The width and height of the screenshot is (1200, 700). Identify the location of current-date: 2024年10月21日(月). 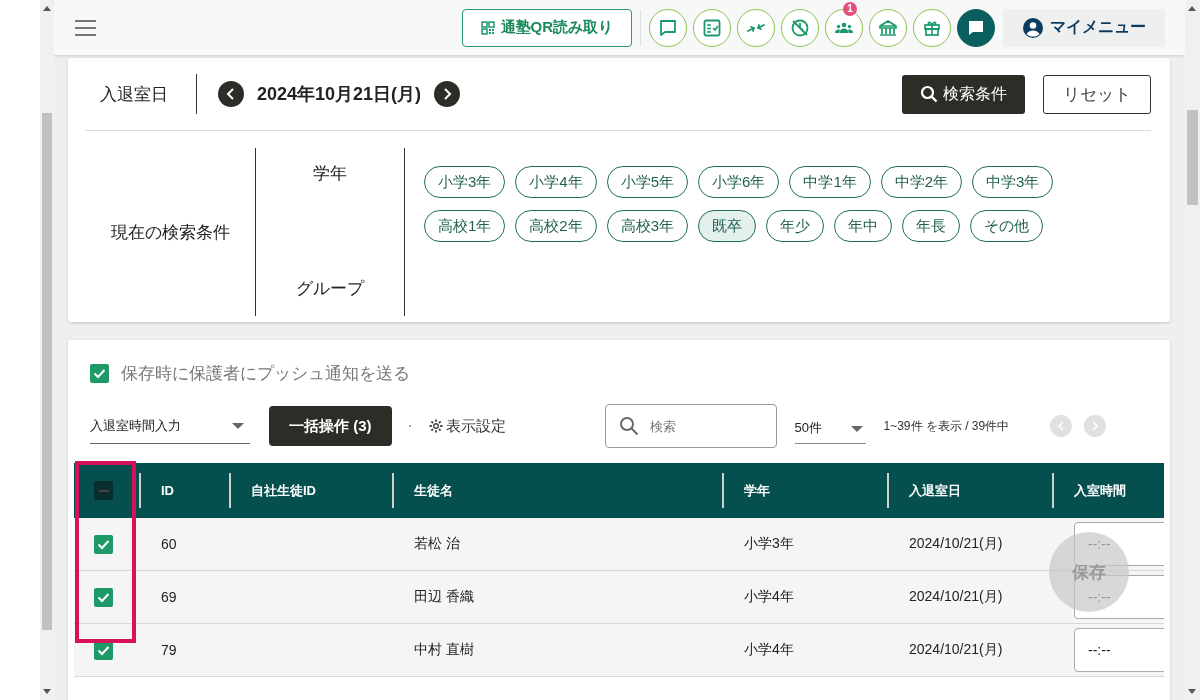
(339, 94).